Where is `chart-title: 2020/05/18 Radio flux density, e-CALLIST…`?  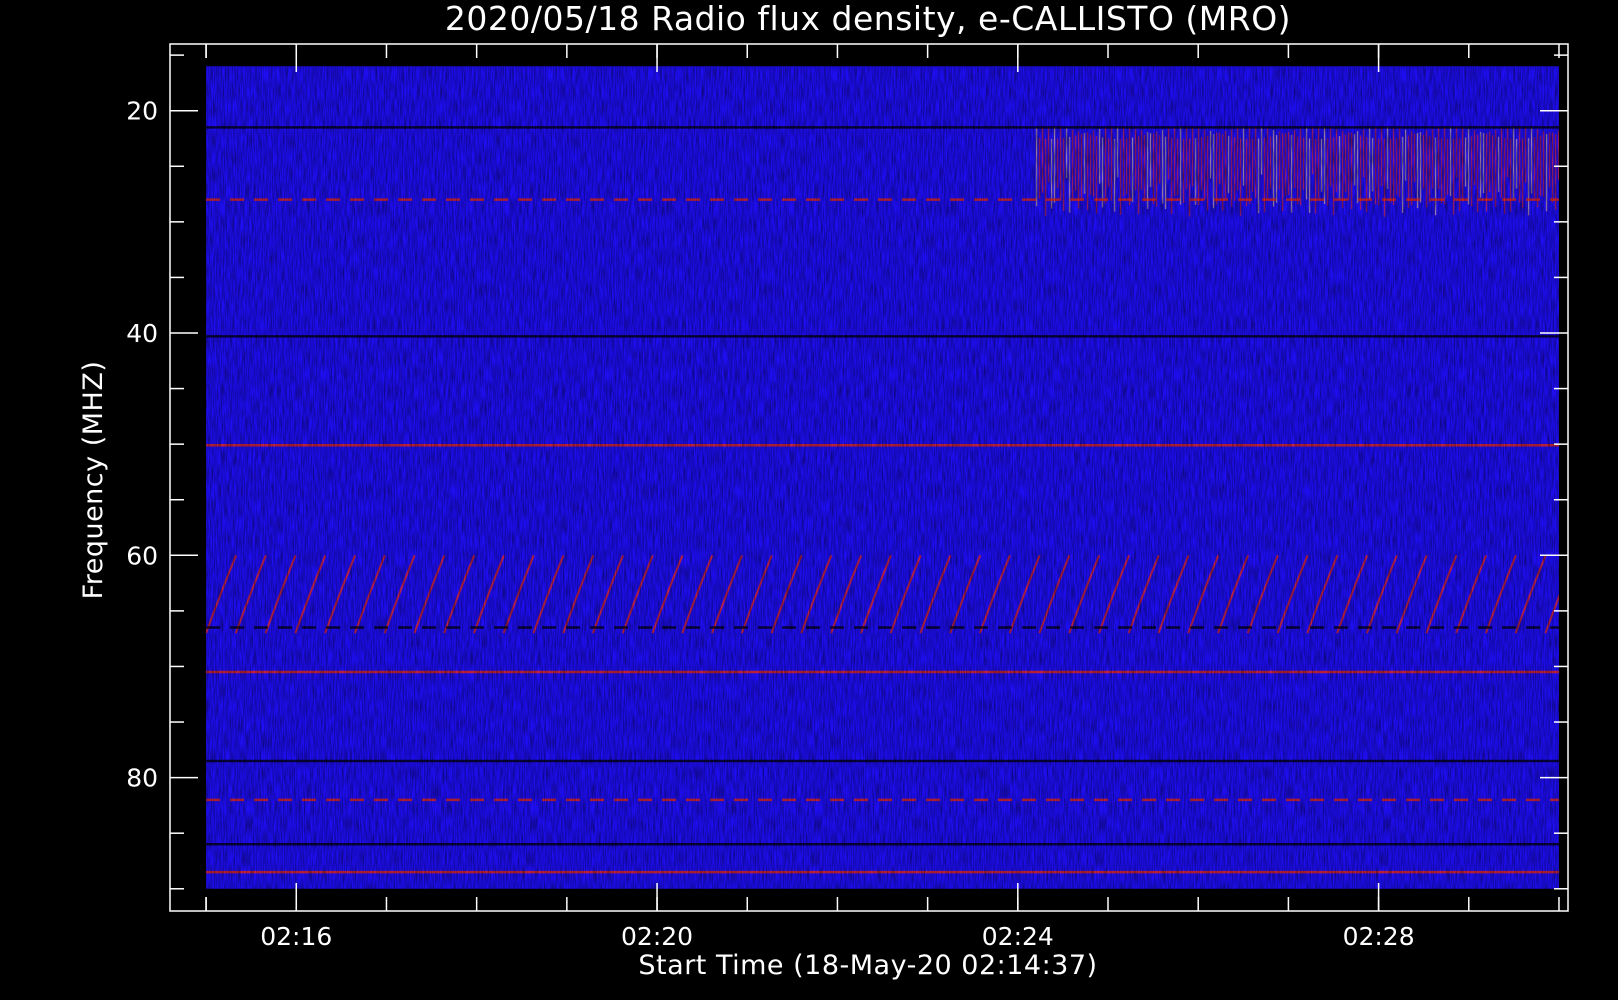 chart-title: 2020/05/18 Radio flux density, e-CALLIST… is located at coordinates (868, 19).